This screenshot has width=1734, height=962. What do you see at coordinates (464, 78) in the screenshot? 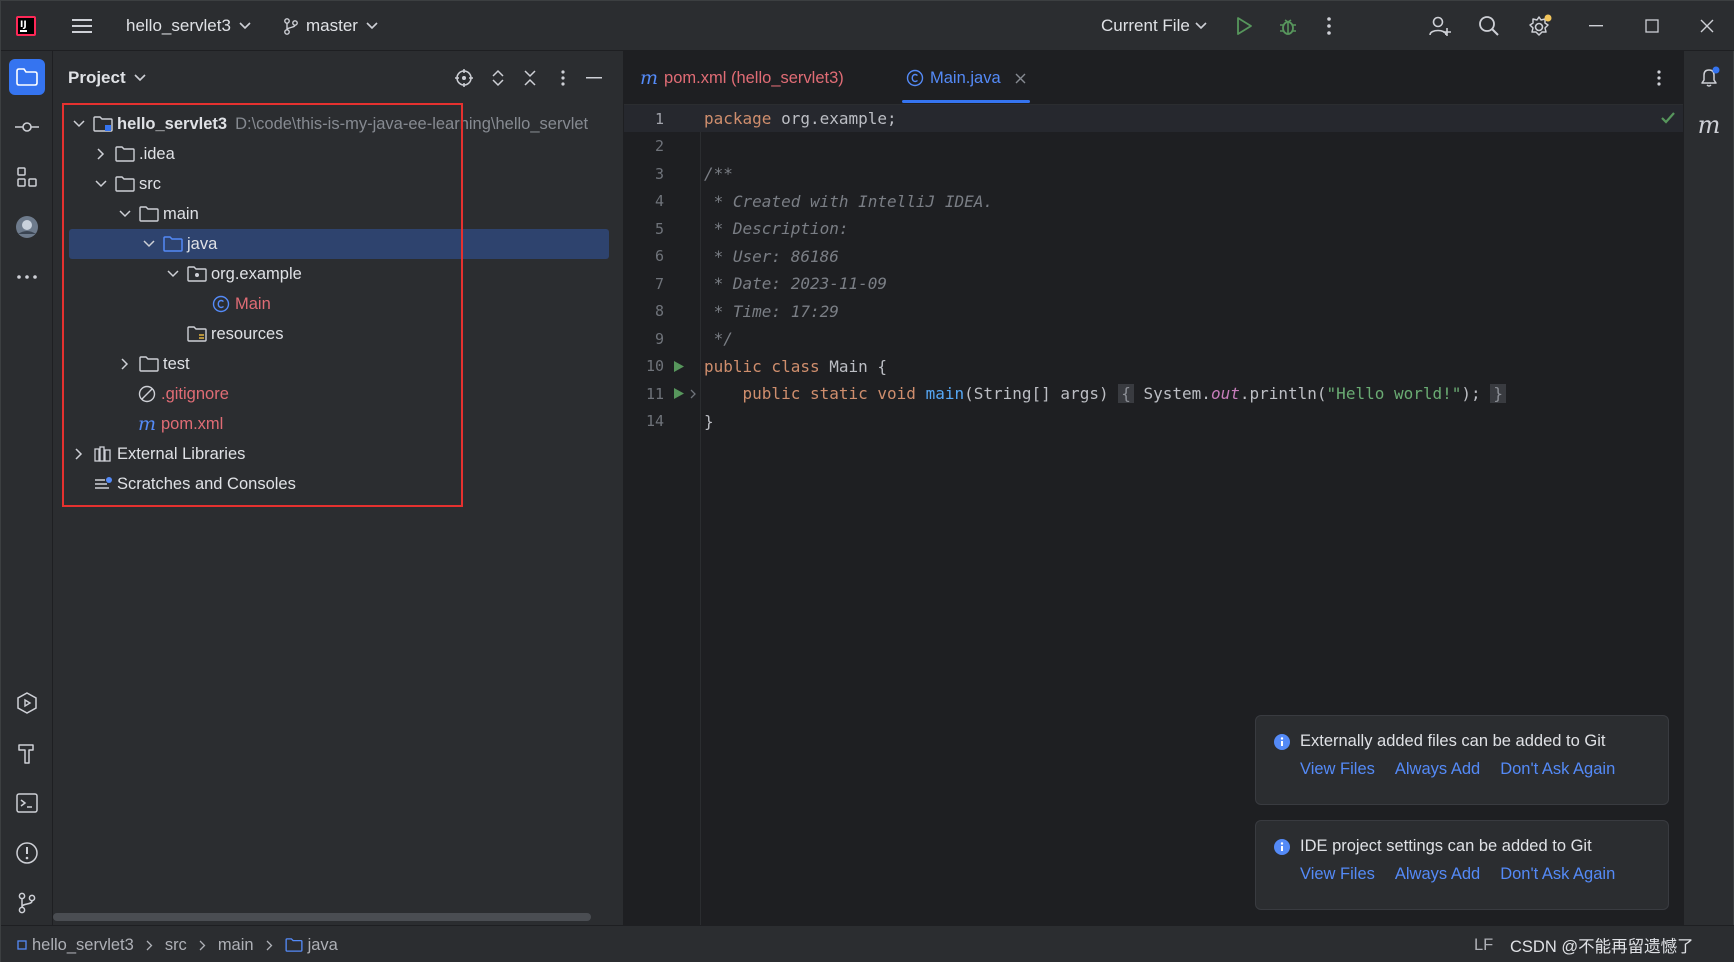
I see `locate-file-icon` at bounding box center [464, 78].